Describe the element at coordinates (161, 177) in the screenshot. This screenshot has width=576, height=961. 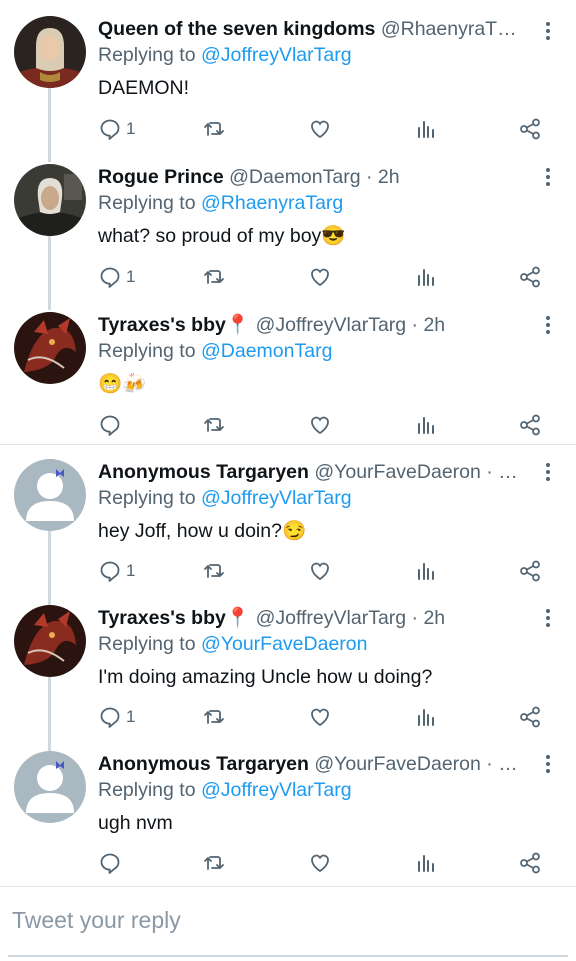
I see `display-name: Rogue Prince` at that location.